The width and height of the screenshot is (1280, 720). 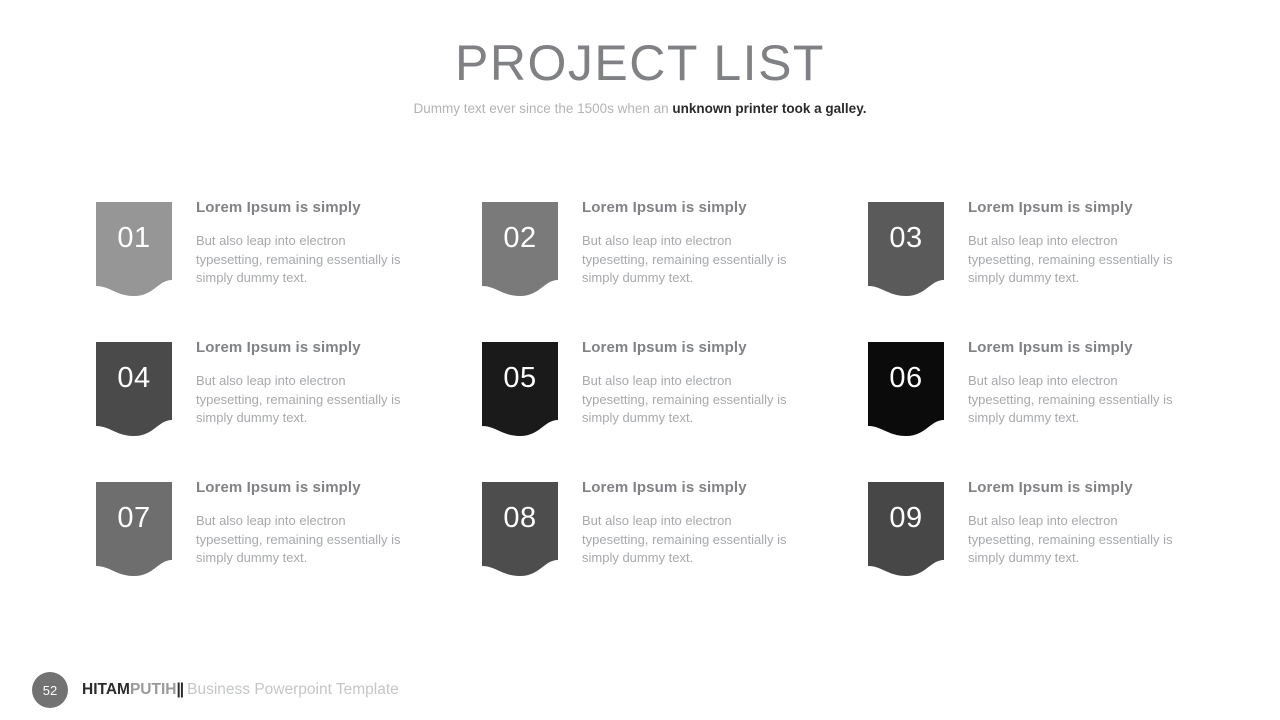 I want to click on project-number-badge: 09, so click(x=906, y=529).